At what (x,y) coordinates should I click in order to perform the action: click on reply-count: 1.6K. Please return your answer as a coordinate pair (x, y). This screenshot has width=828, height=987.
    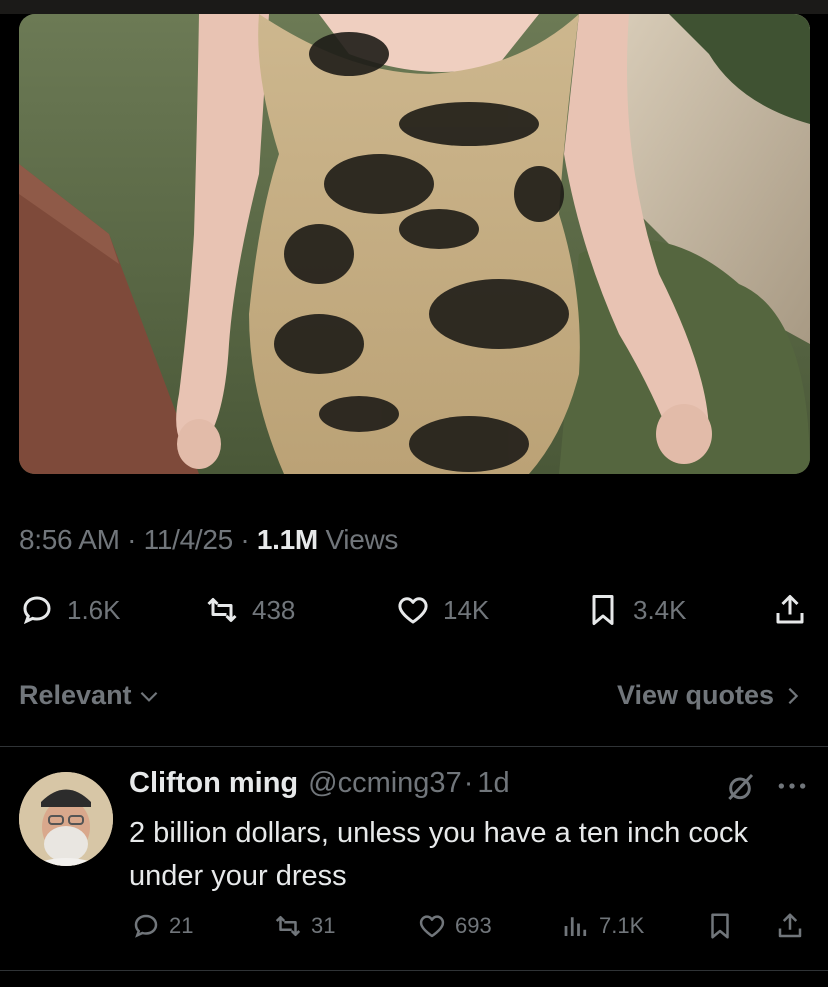
    Looking at the image, I should click on (94, 609).